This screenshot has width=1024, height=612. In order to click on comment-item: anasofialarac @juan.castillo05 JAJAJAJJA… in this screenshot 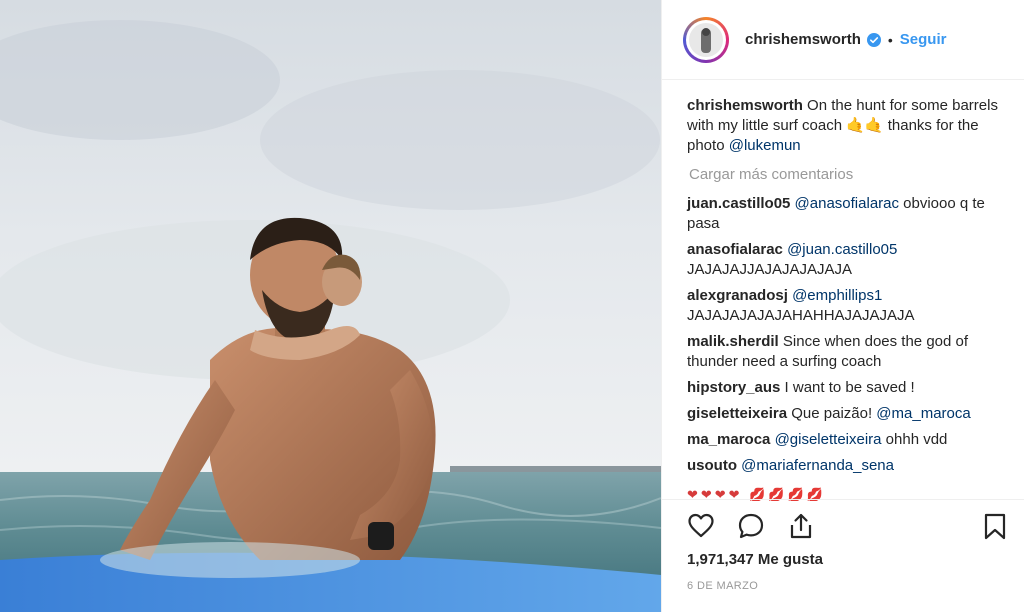, I will do `click(844, 260)`.